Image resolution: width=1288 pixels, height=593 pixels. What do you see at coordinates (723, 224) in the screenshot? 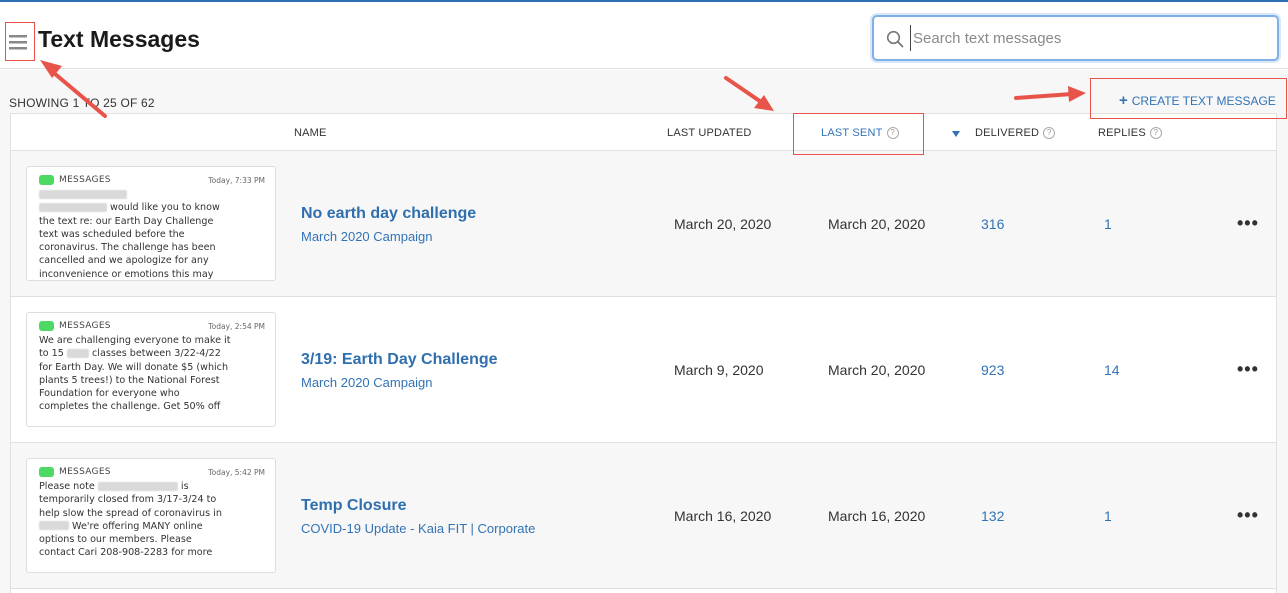
I see `last-updated-cell: March 20, 2020` at bounding box center [723, 224].